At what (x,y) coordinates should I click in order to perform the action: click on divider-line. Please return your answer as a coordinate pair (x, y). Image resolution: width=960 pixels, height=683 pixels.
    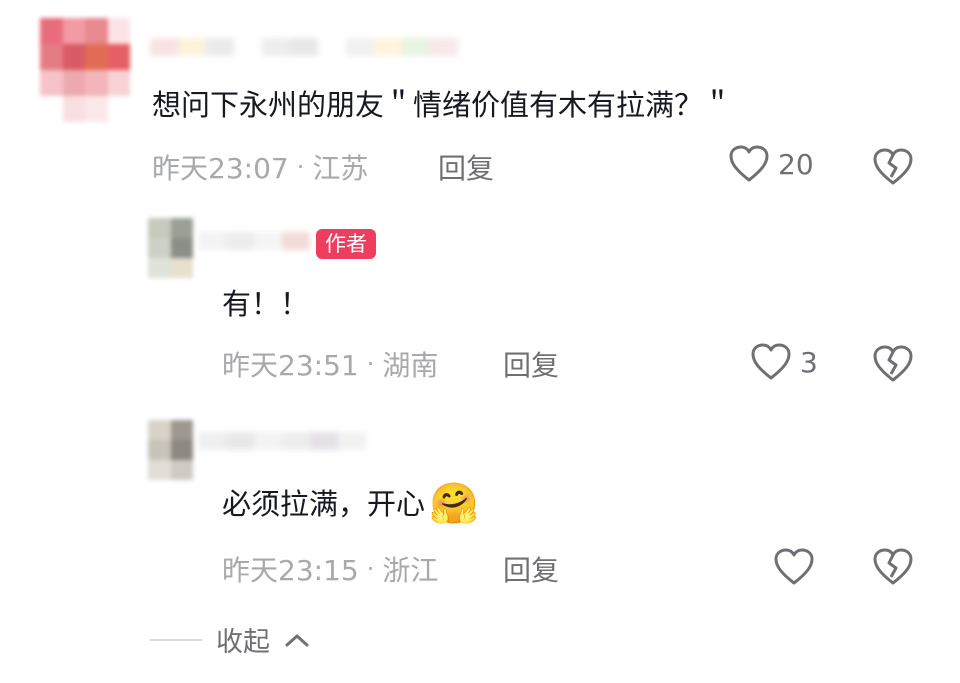
    Looking at the image, I should click on (176, 639).